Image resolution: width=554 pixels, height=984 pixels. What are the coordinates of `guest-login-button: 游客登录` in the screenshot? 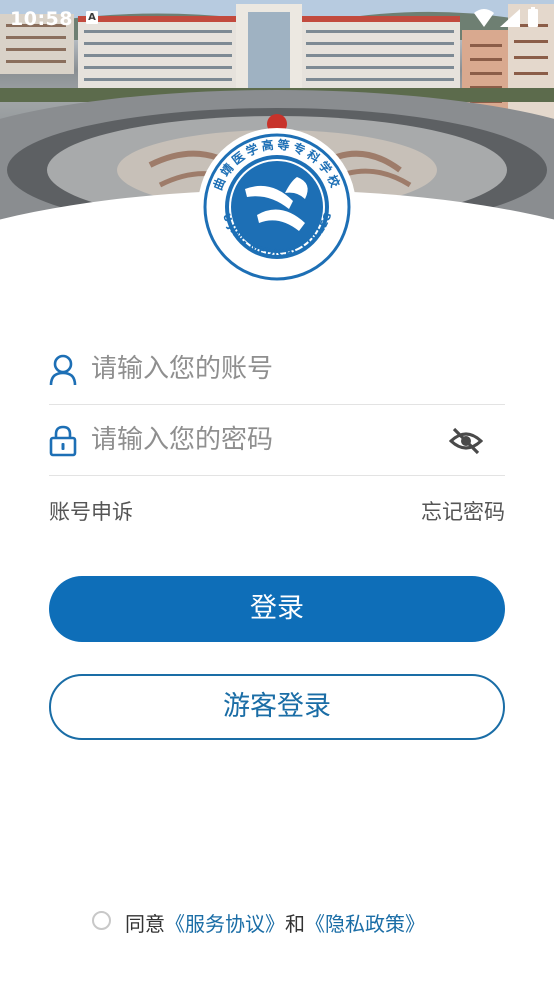 It's located at (277, 707).